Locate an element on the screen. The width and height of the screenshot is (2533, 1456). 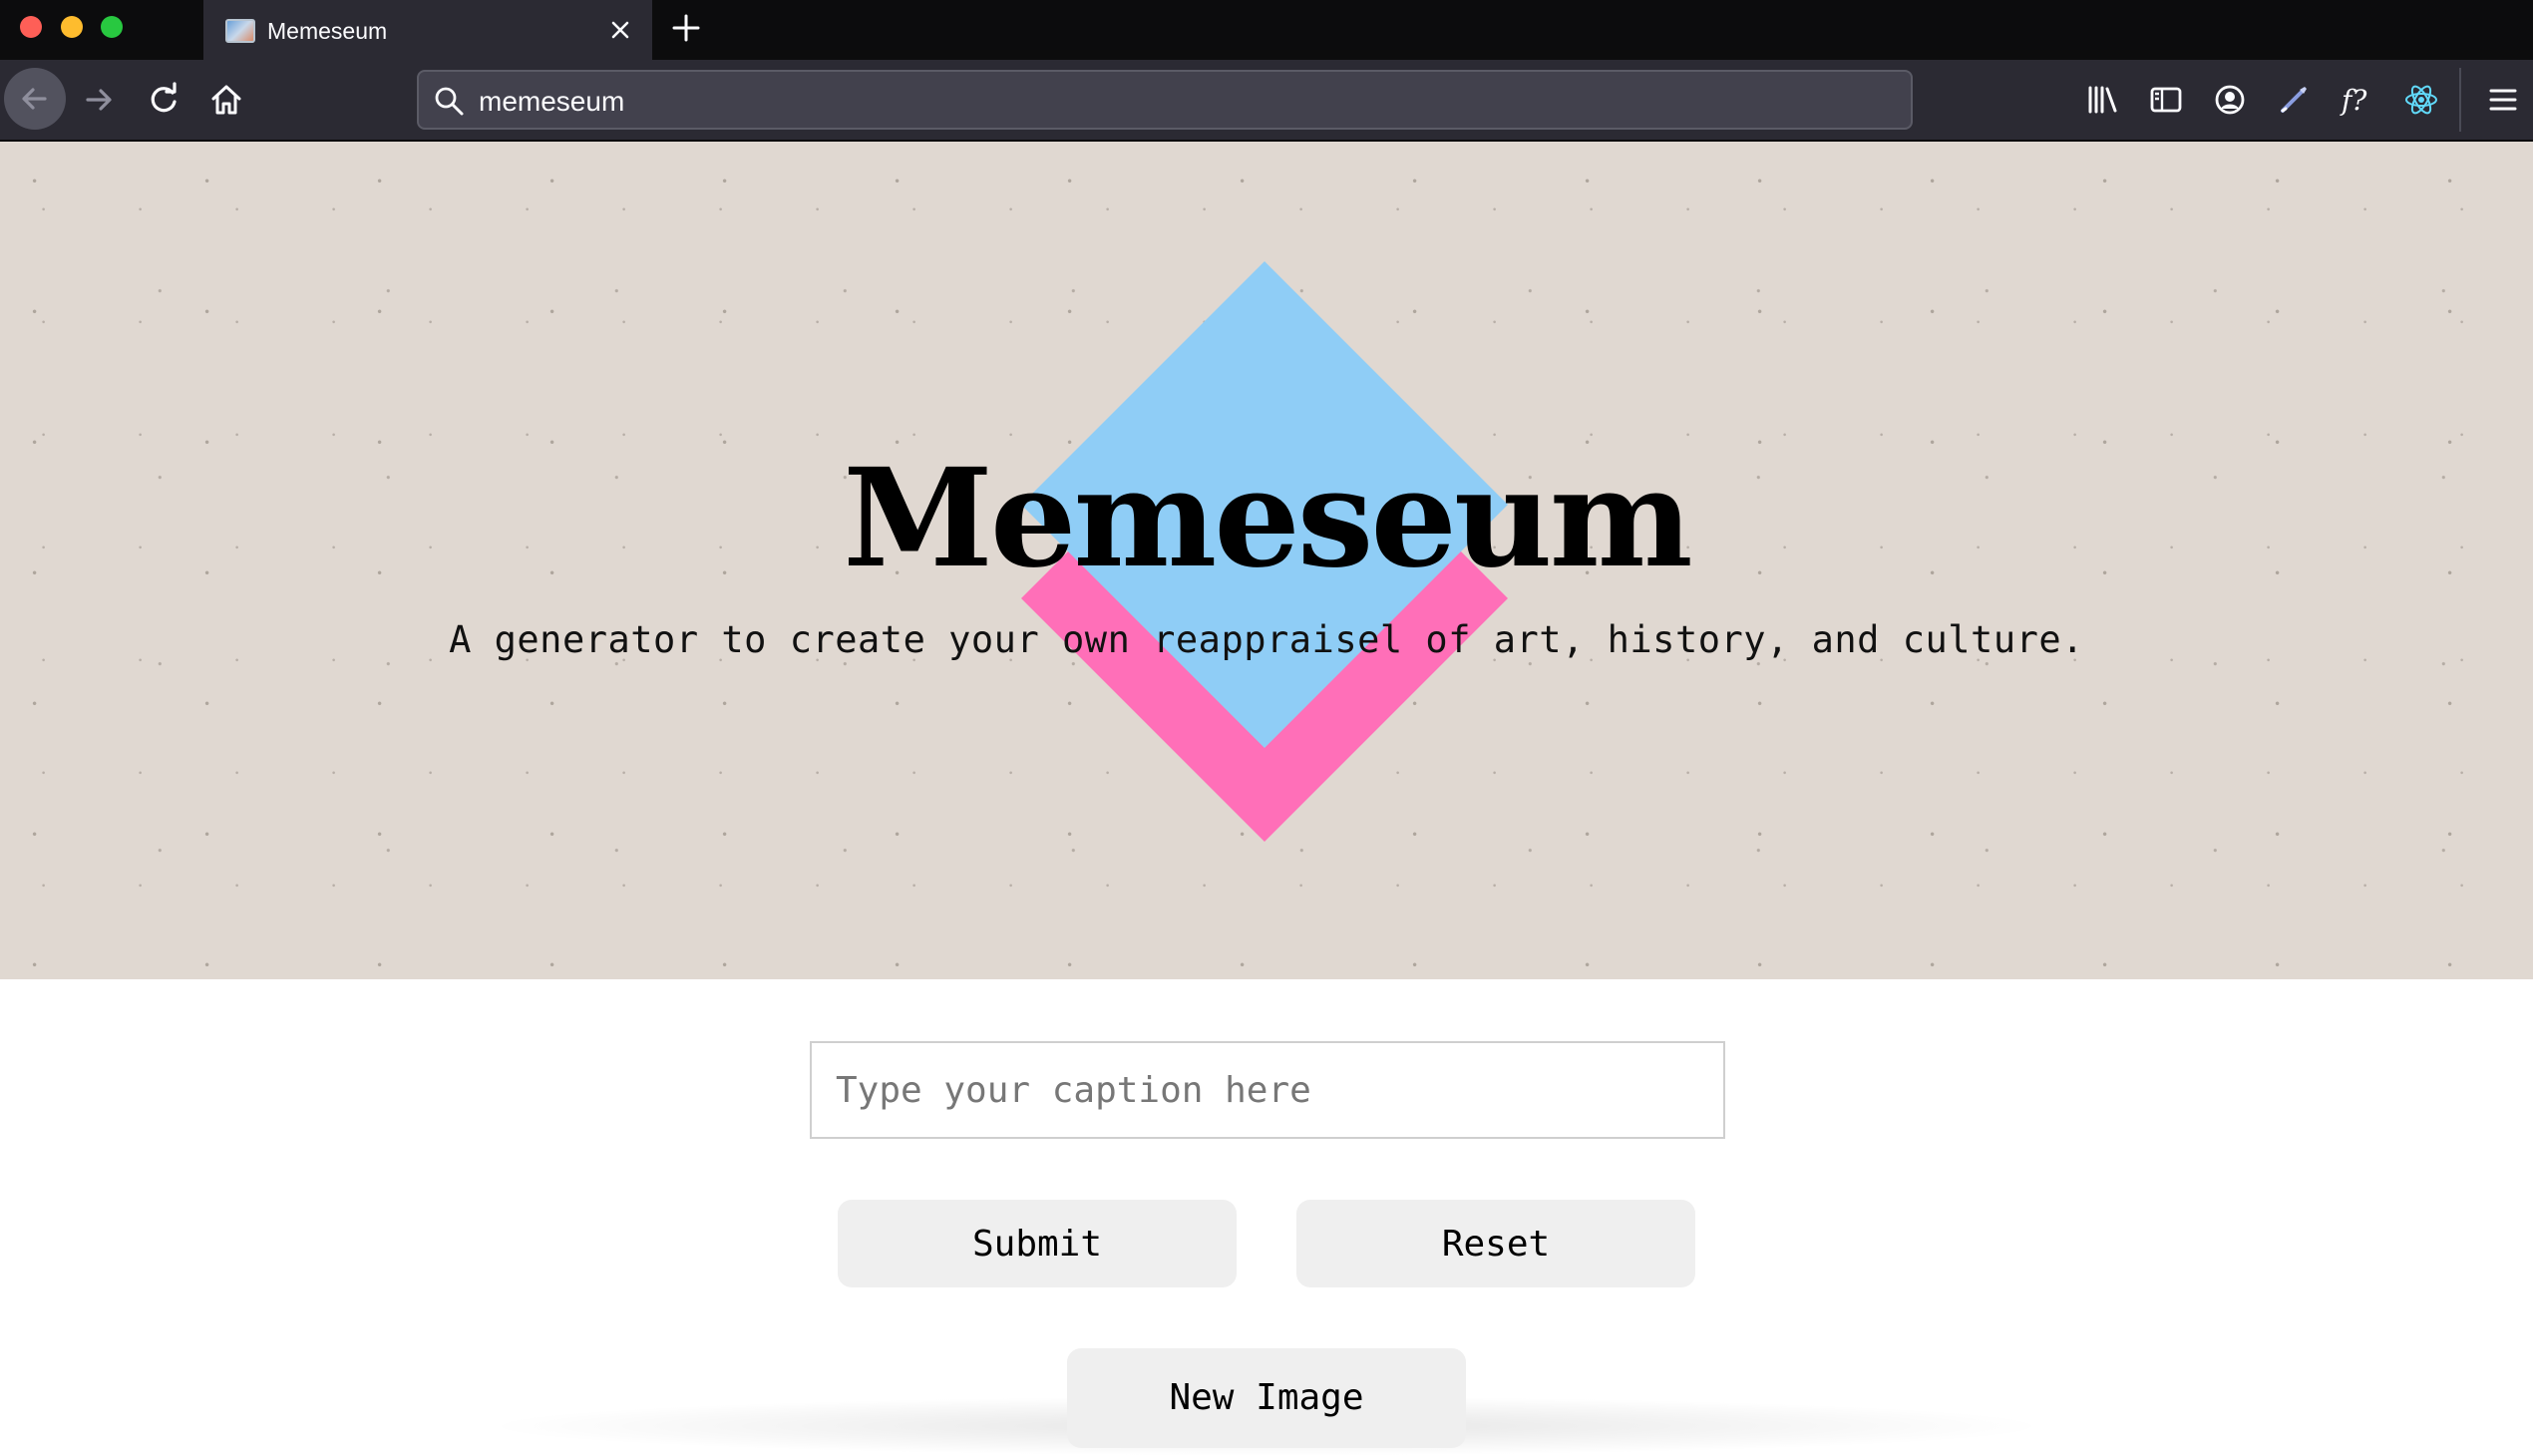
back-button is located at coordinates (35, 99).